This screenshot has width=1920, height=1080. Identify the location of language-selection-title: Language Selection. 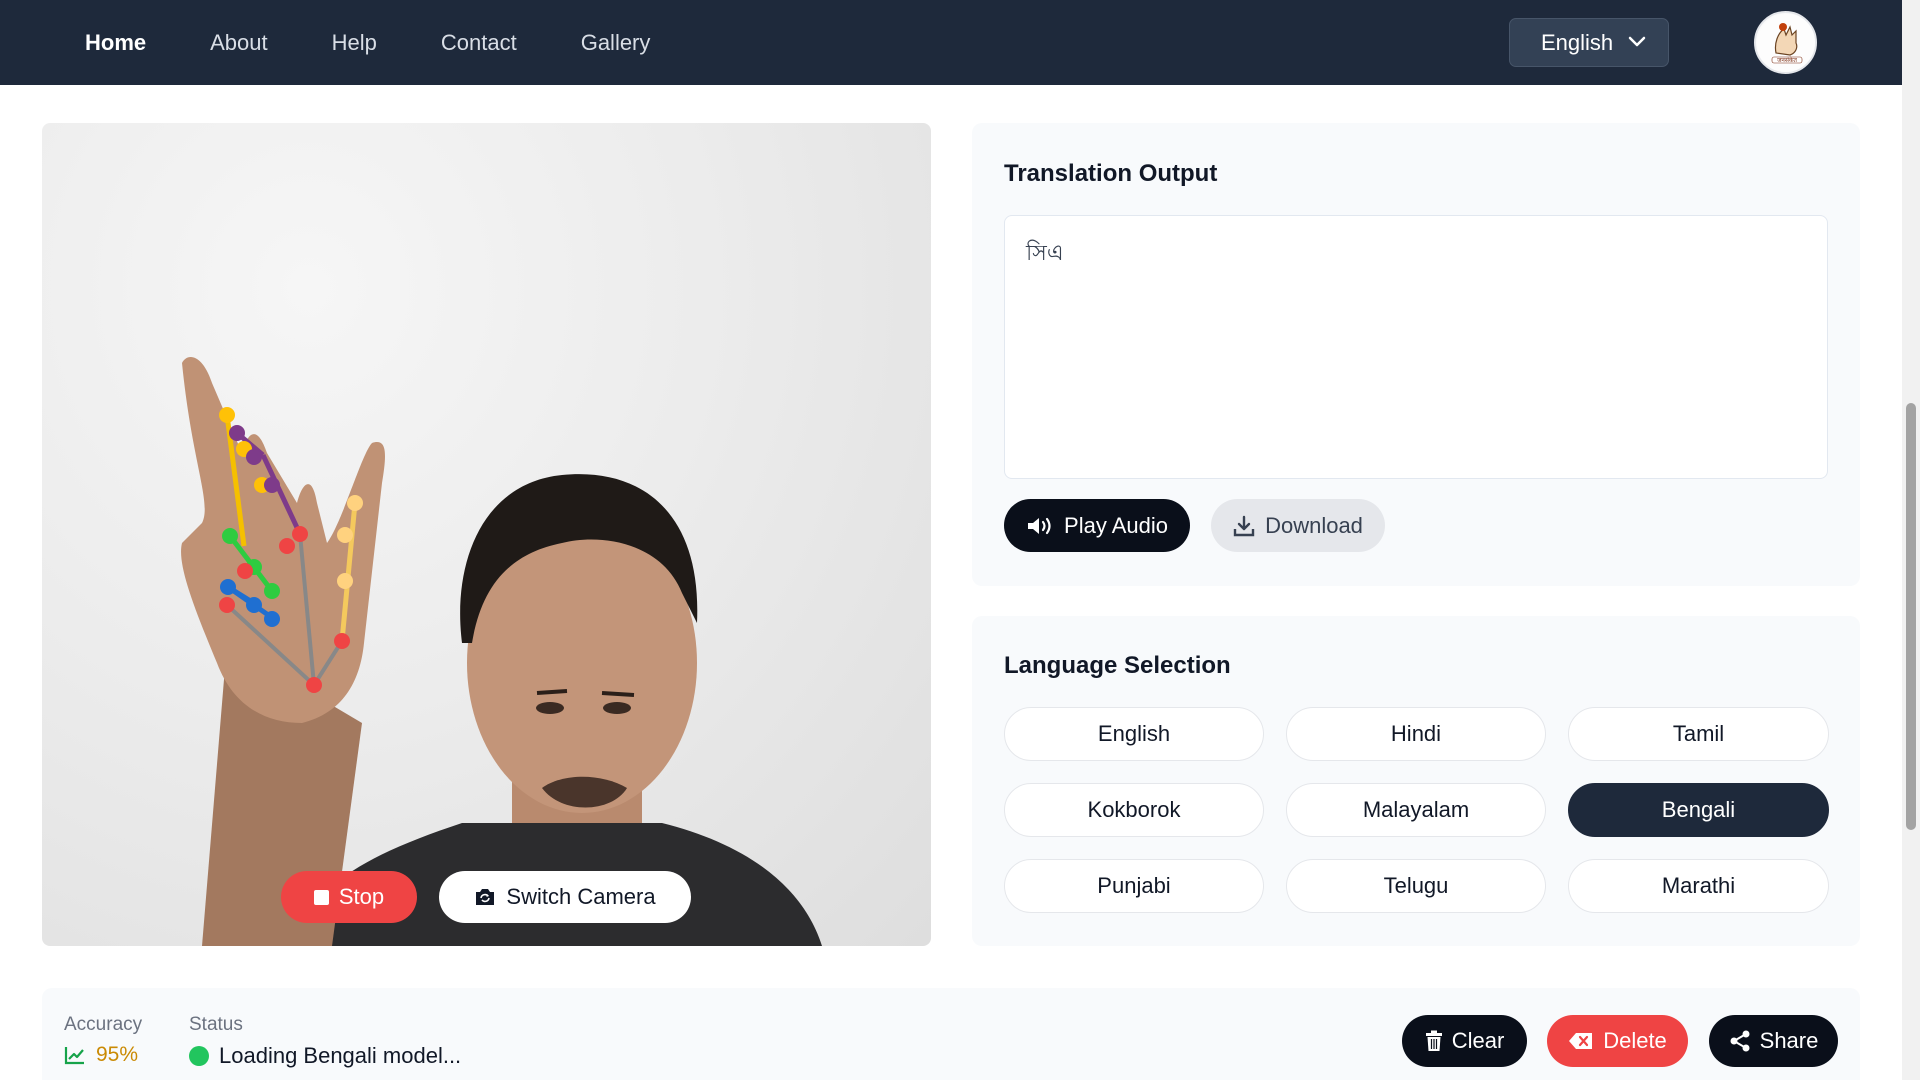
(1117, 665).